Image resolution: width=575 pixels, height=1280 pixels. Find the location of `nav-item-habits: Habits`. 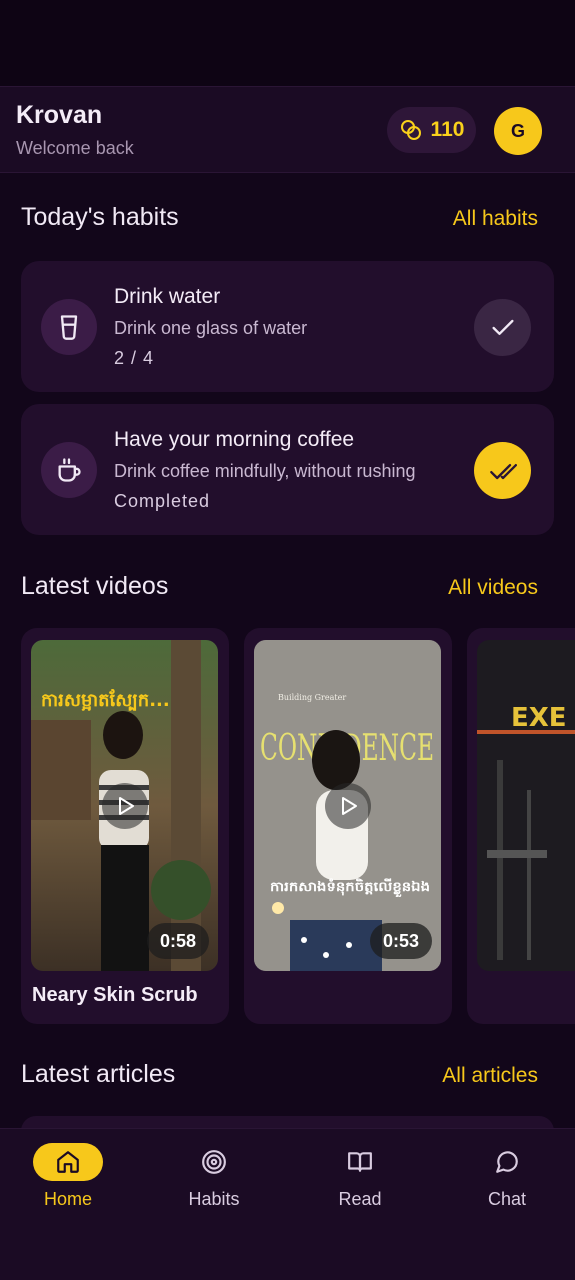

nav-item-habits: Habits is located at coordinates (214, 1183).